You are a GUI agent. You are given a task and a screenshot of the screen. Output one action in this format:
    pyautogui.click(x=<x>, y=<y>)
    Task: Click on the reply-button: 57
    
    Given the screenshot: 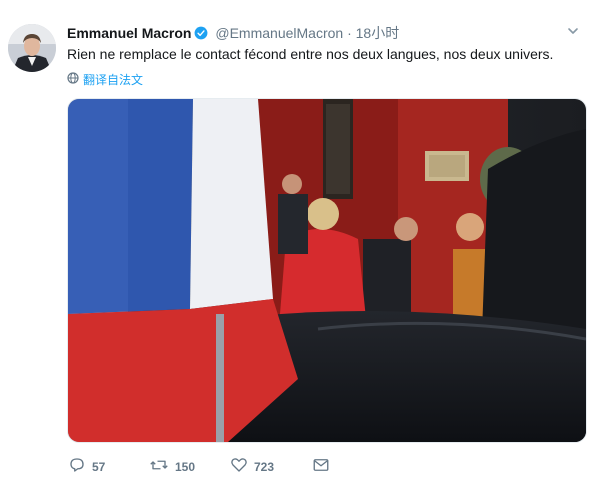 What is the action you would take?
    pyautogui.click(x=108, y=466)
    